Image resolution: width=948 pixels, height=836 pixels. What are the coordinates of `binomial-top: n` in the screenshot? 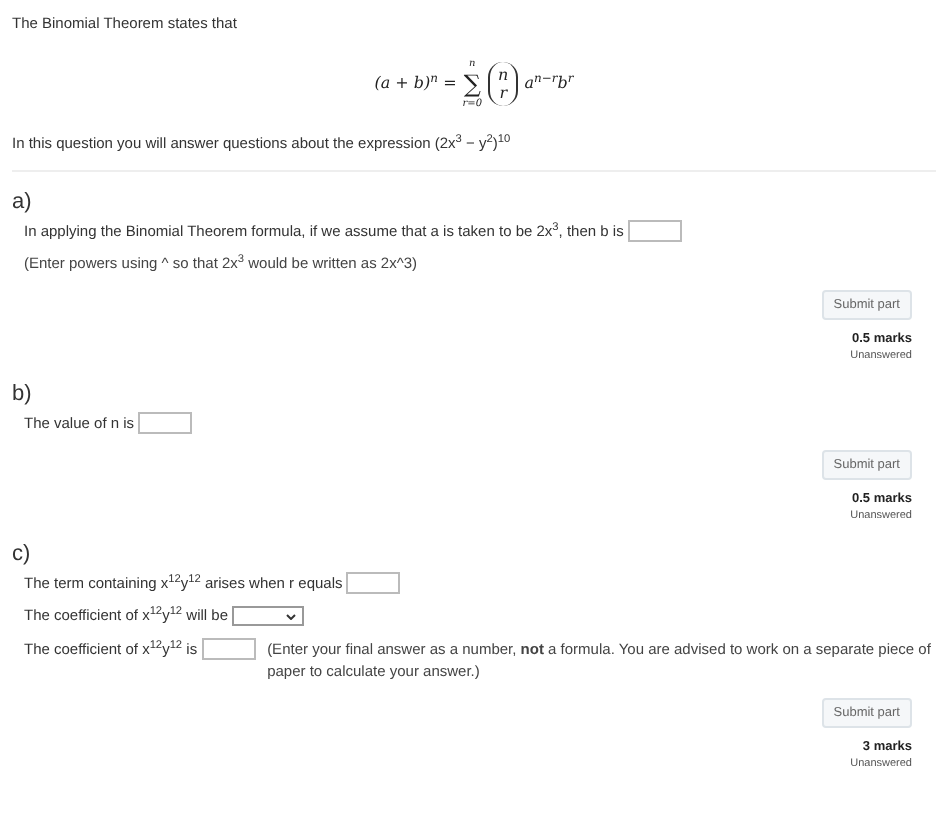 It's located at (503, 75).